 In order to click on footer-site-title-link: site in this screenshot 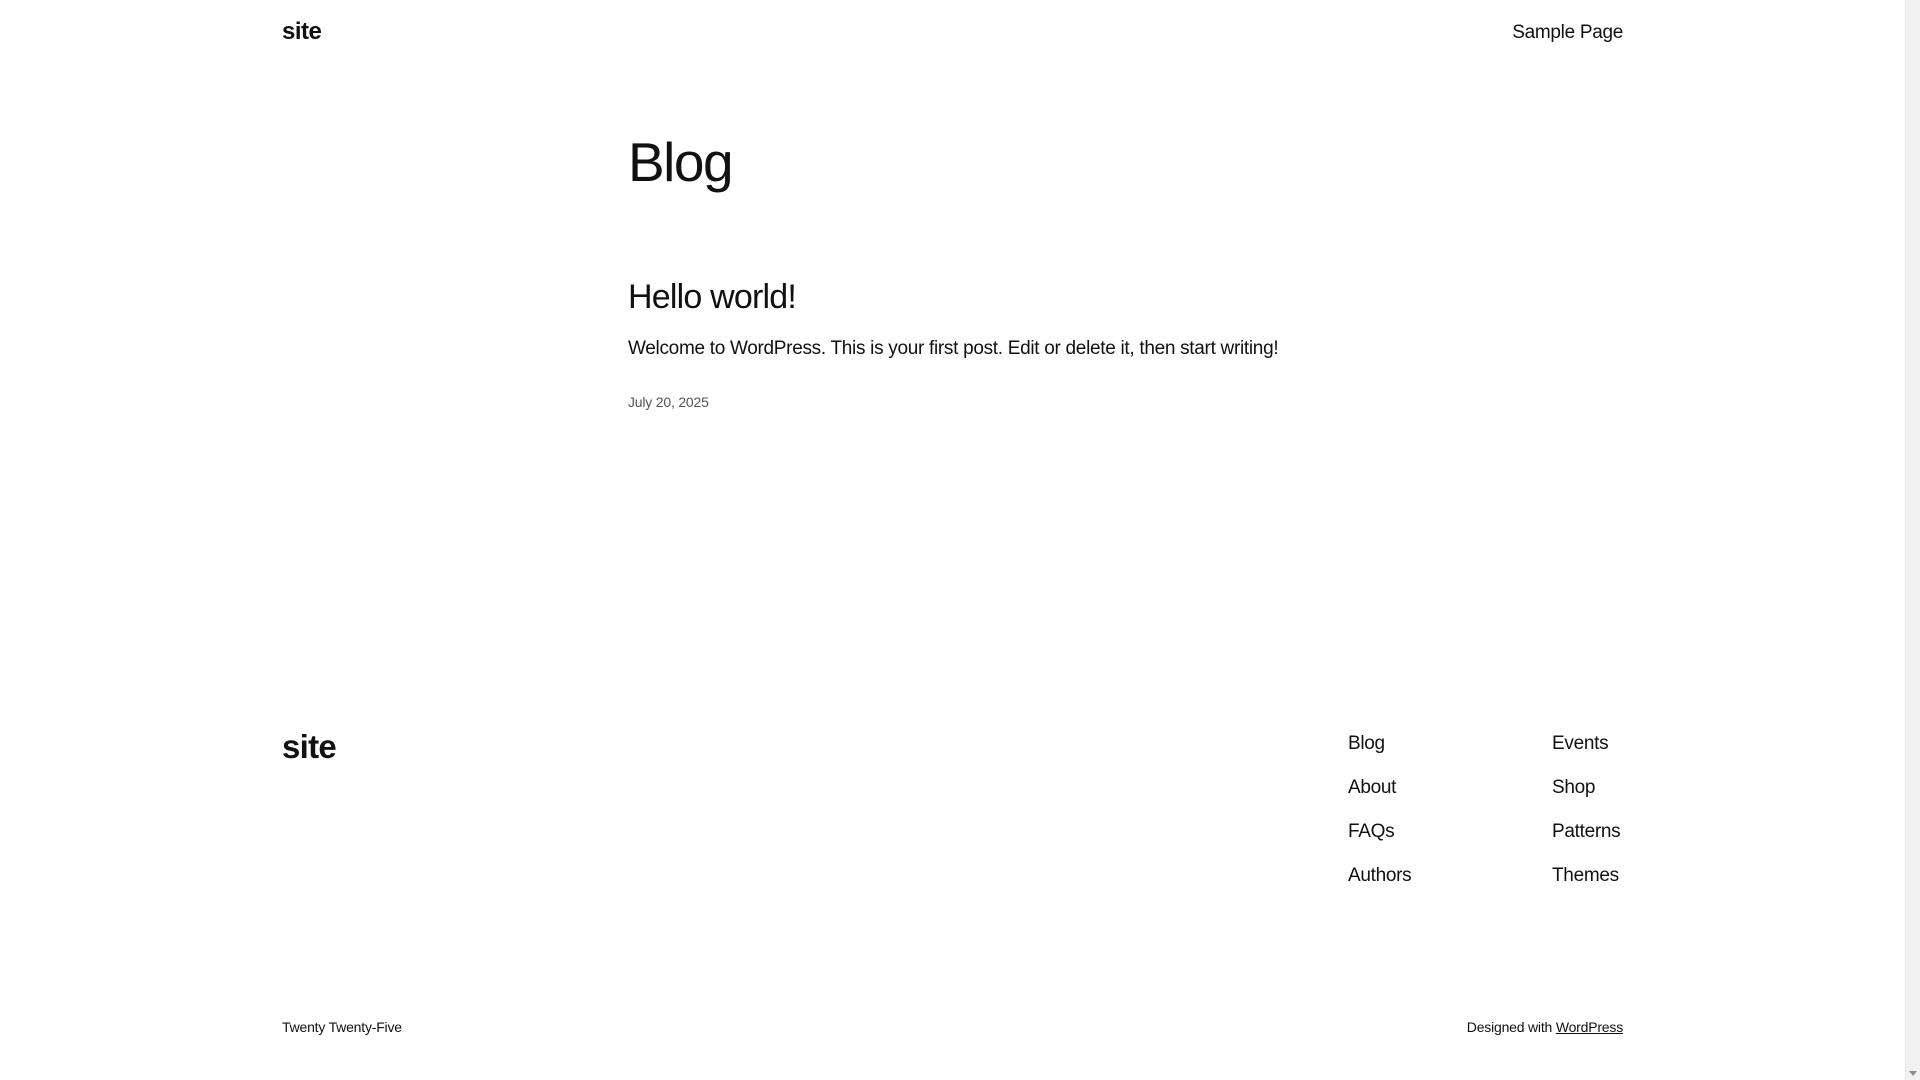, I will do `click(309, 747)`.